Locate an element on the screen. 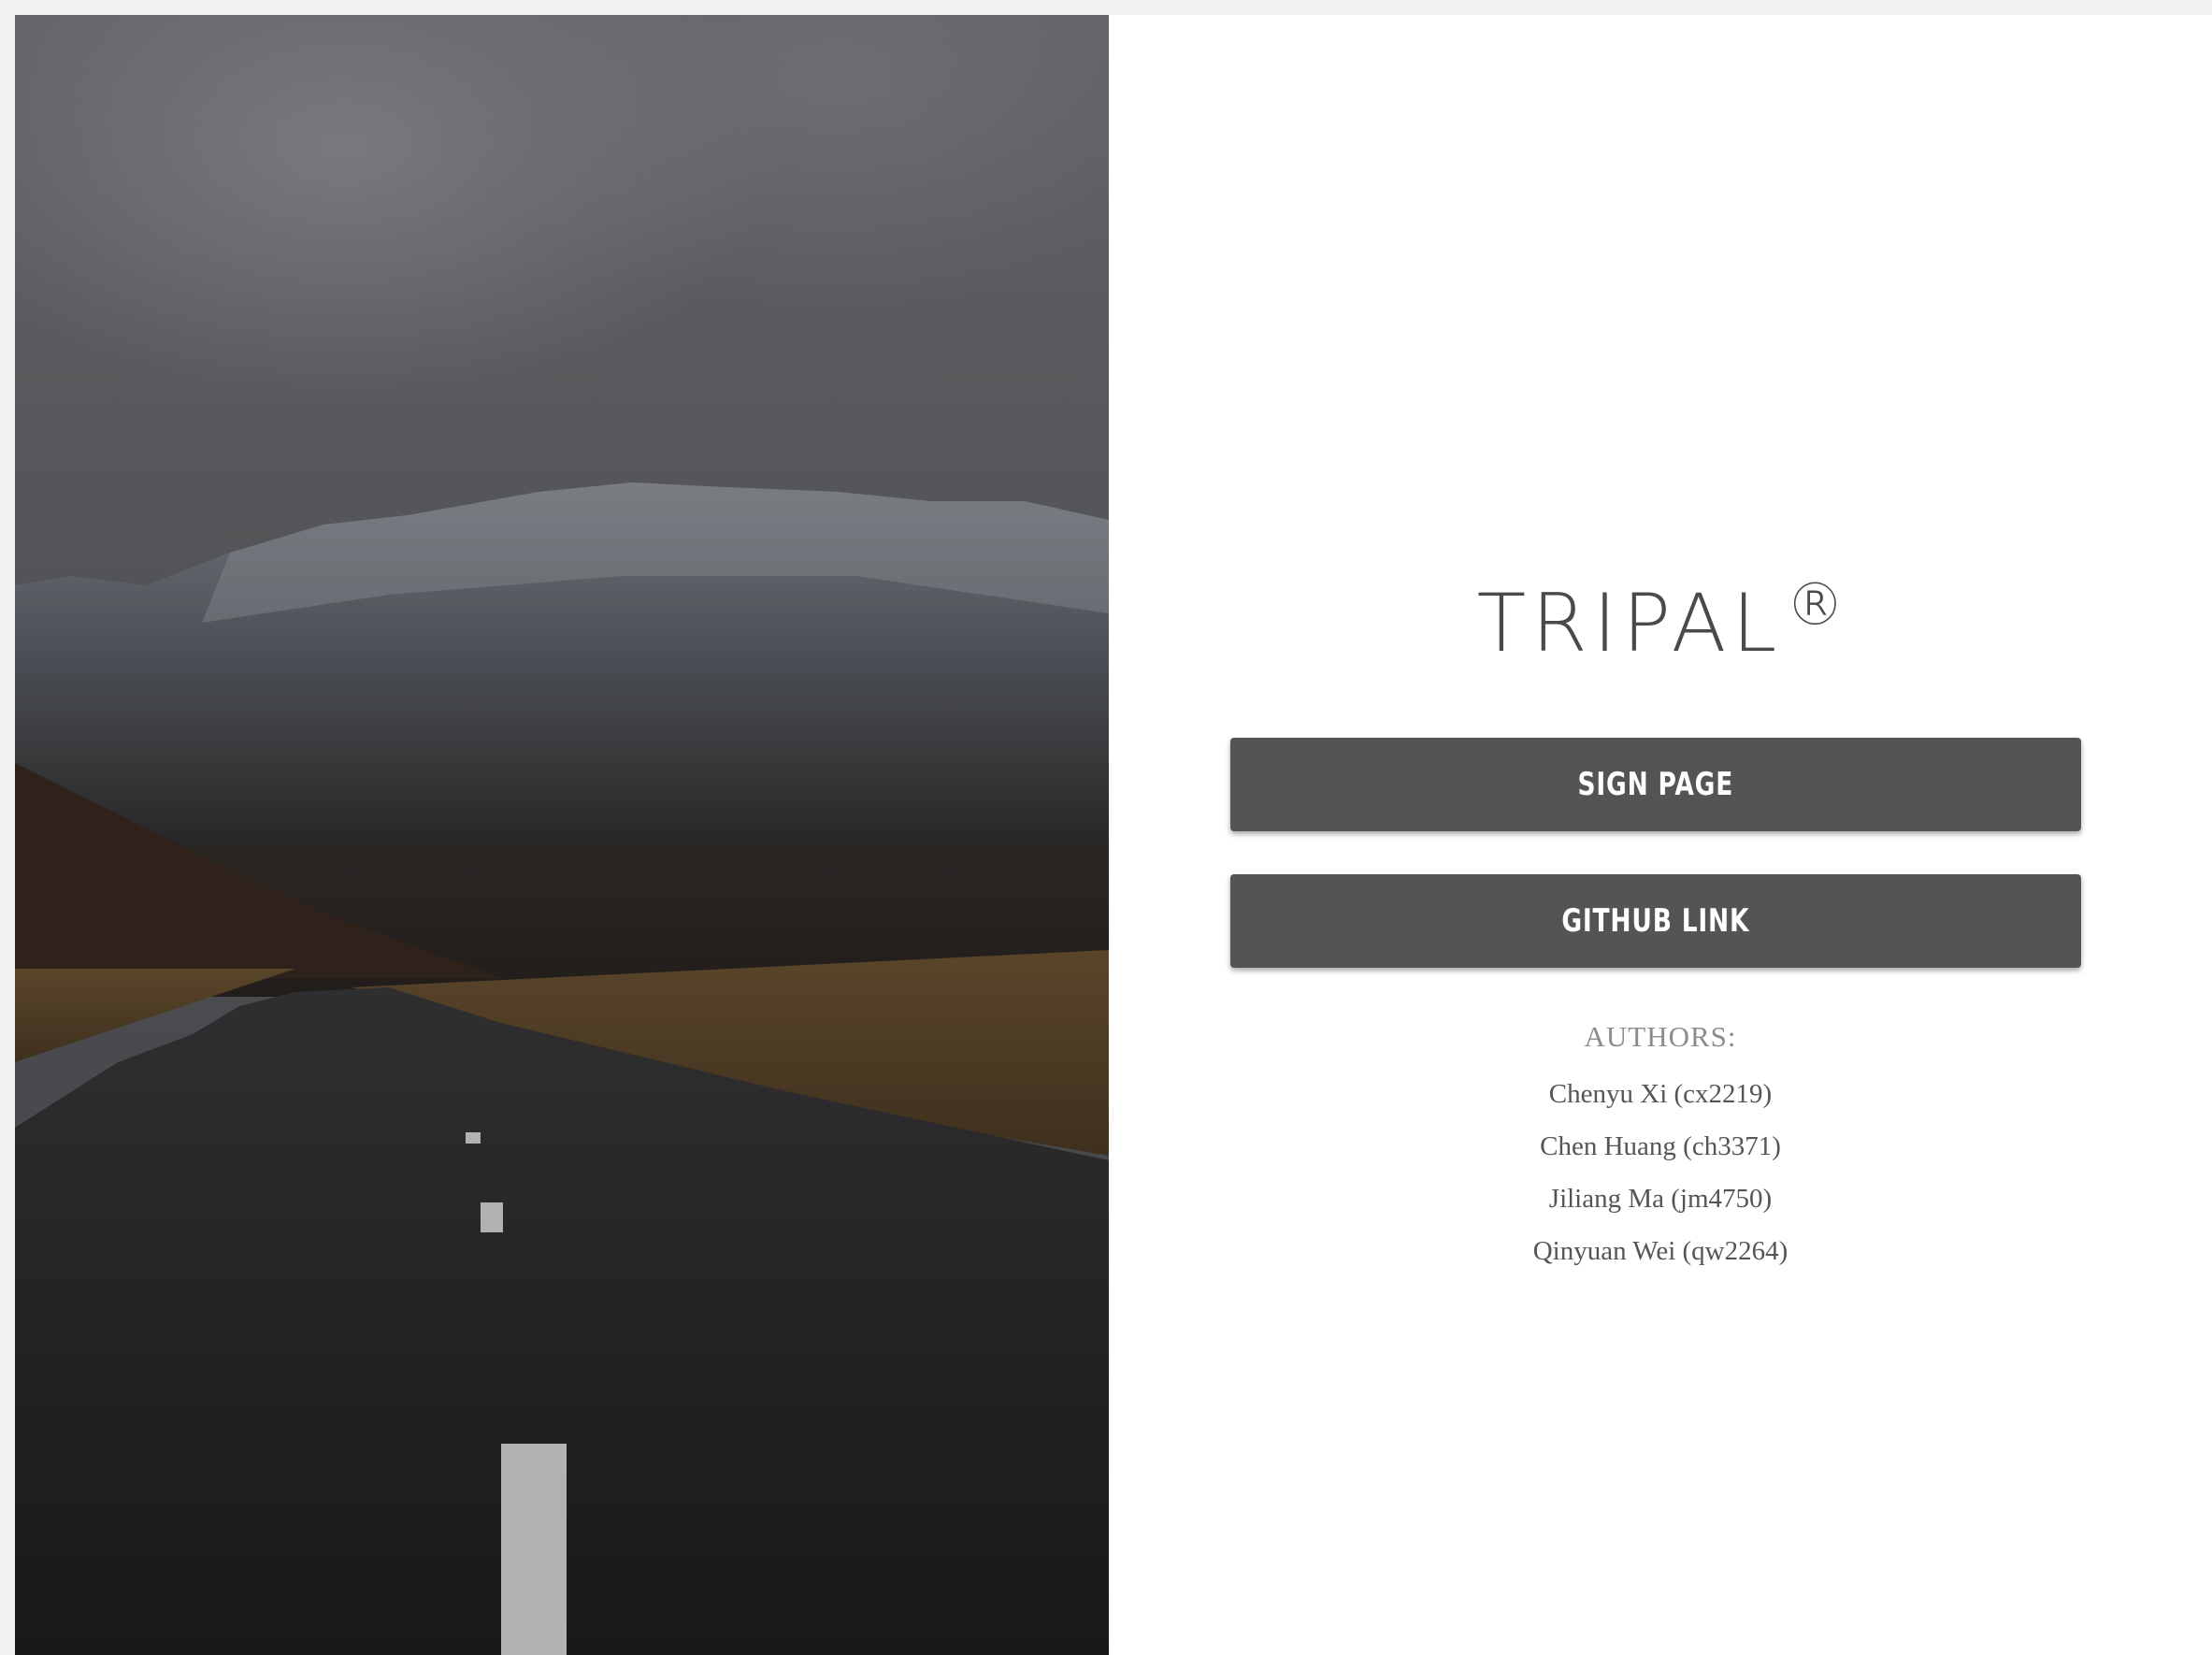 The image size is (2212, 1655). author-item: Chenyu Xi (cx2219) is located at coordinates (1660, 1094).